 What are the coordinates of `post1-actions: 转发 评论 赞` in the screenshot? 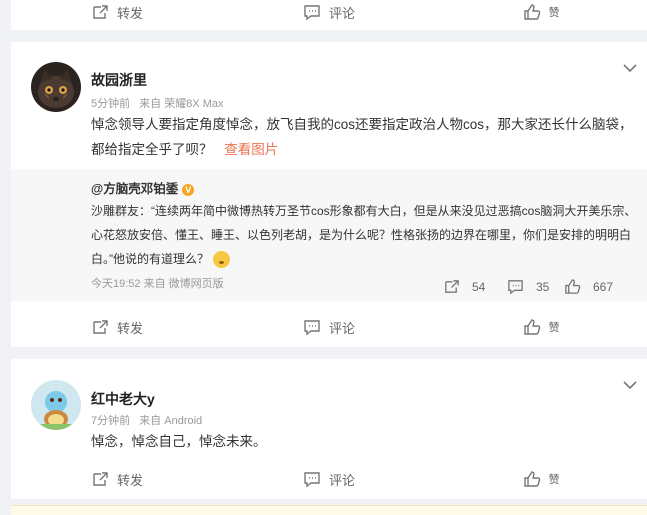 It's located at (329, 327).